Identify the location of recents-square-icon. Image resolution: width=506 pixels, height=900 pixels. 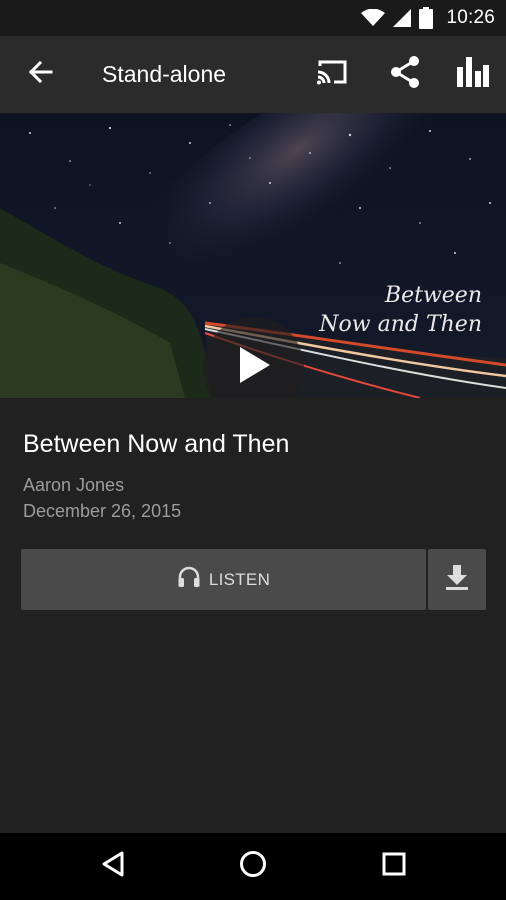
(394, 866).